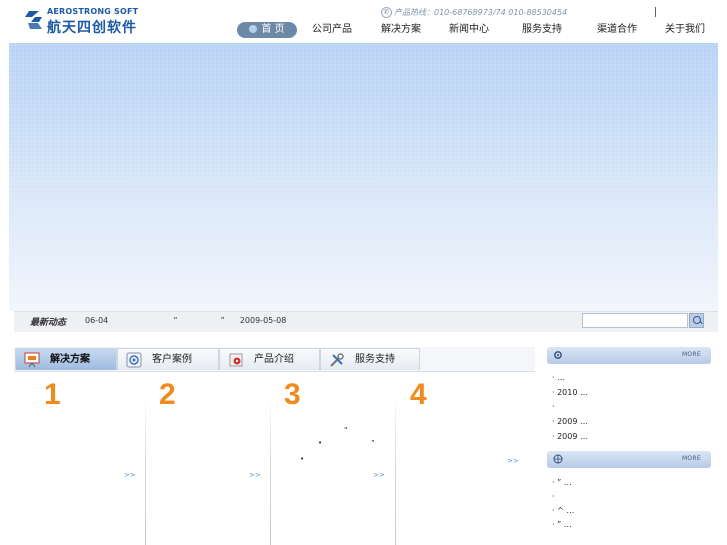 This screenshot has width=727, height=545. I want to click on tab-solutions-label: 解决方案, so click(70, 359).